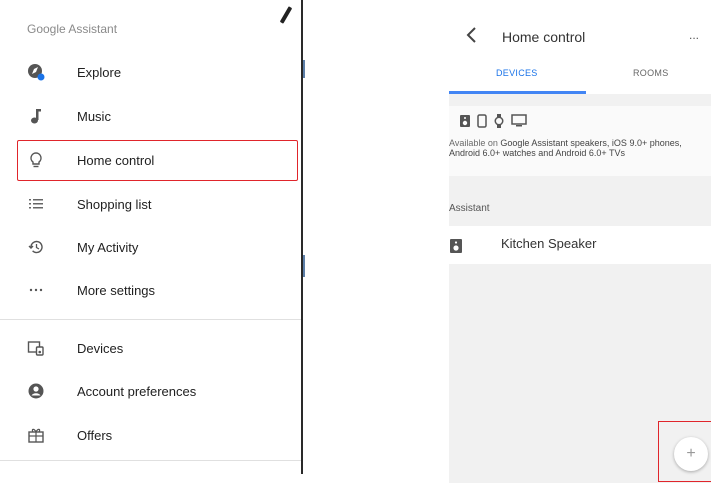  What do you see at coordinates (36, 290) in the screenshot?
I see `more-dots-icon` at bounding box center [36, 290].